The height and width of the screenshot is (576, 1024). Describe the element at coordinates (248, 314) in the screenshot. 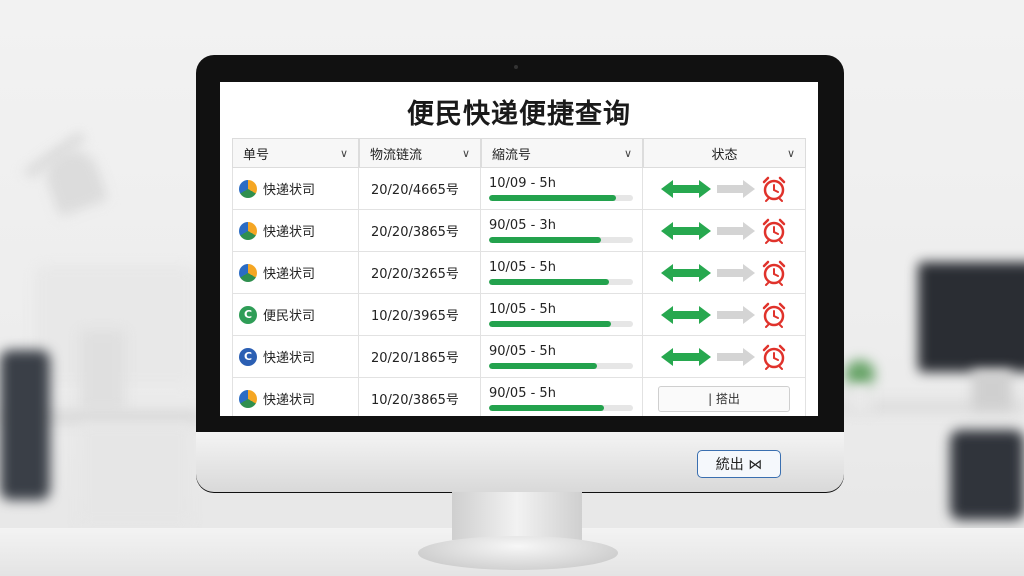

I see `logo-green-icon: C` at that location.